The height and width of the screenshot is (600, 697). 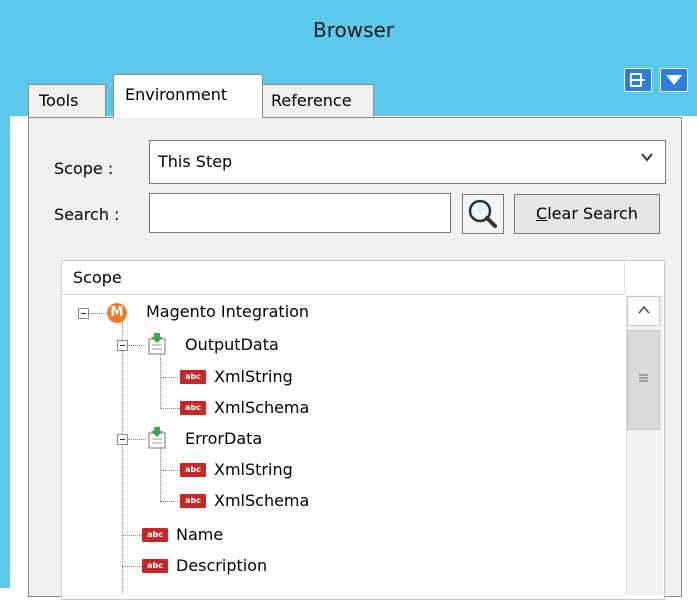 I want to click on grip-icon, so click(x=643, y=378).